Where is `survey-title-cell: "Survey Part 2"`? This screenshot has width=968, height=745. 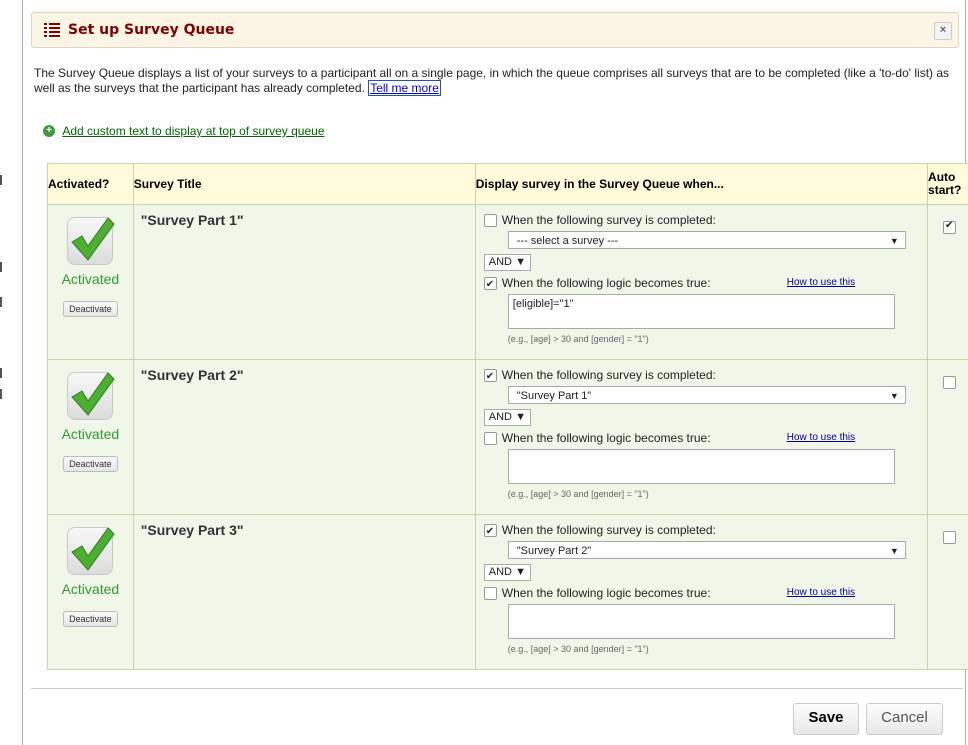
survey-title-cell: "Survey Part 2" is located at coordinates (304, 437).